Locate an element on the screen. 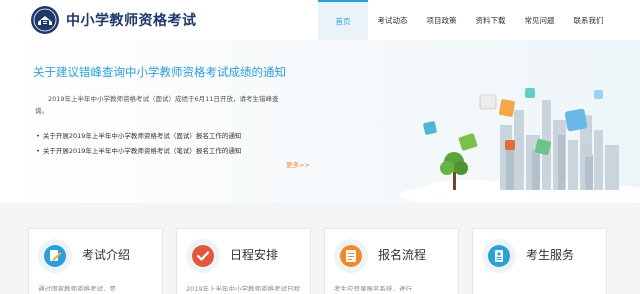 This screenshot has height=294, width=640. notice-item: • 关于开展2019年上半年中小学教师资格考试（笔试）报名工作的通知 is located at coordinates (138, 151).